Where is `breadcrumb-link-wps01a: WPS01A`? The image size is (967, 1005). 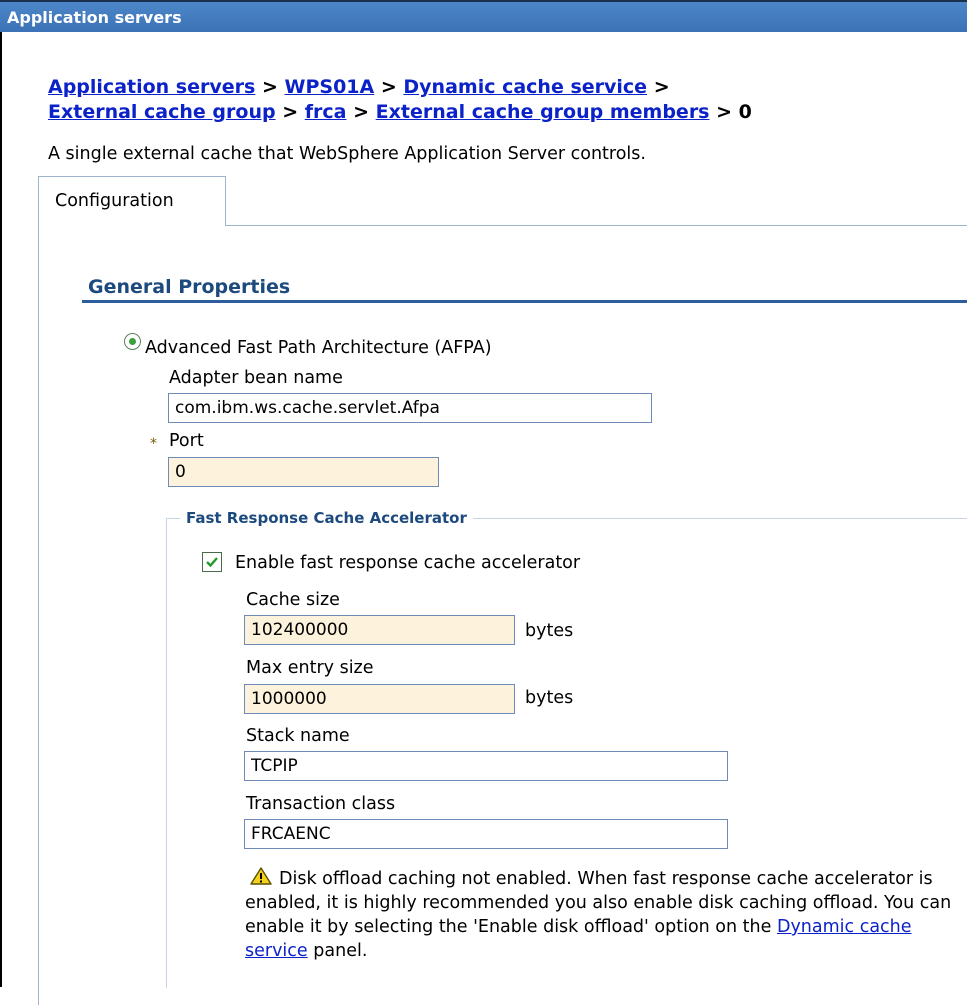
breadcrumb-link-wps01a: WPS01A is located at coordinates (330, 87).